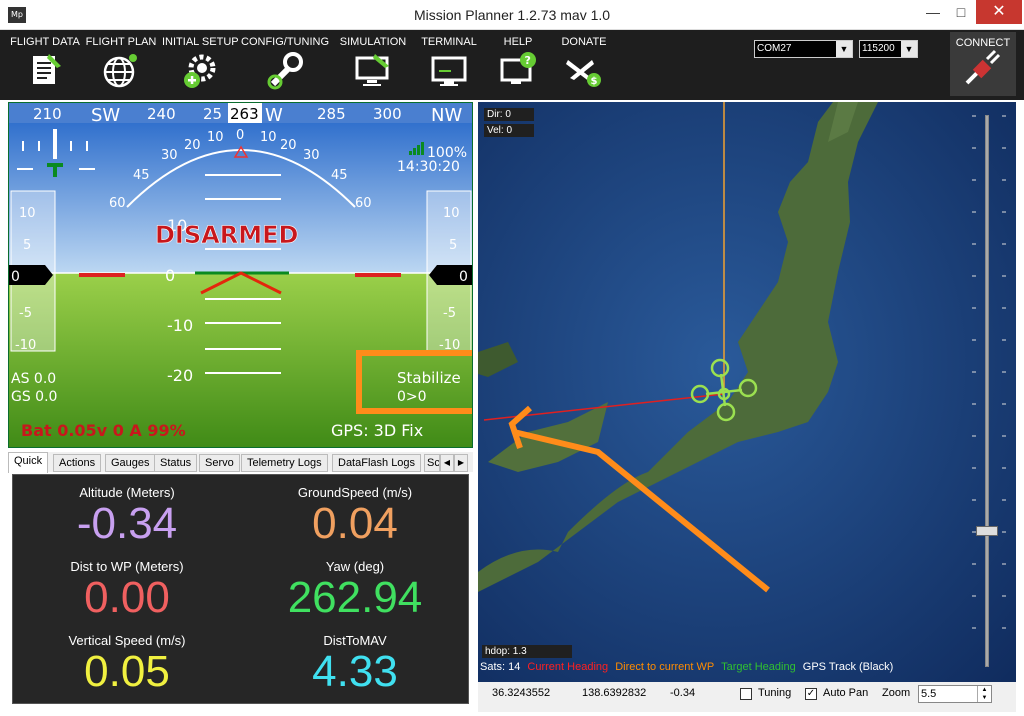  What do you see at coordinates (355, 597) in the screenshot?
I see `quick-value: 262.94` at bounding box center [355, 597].